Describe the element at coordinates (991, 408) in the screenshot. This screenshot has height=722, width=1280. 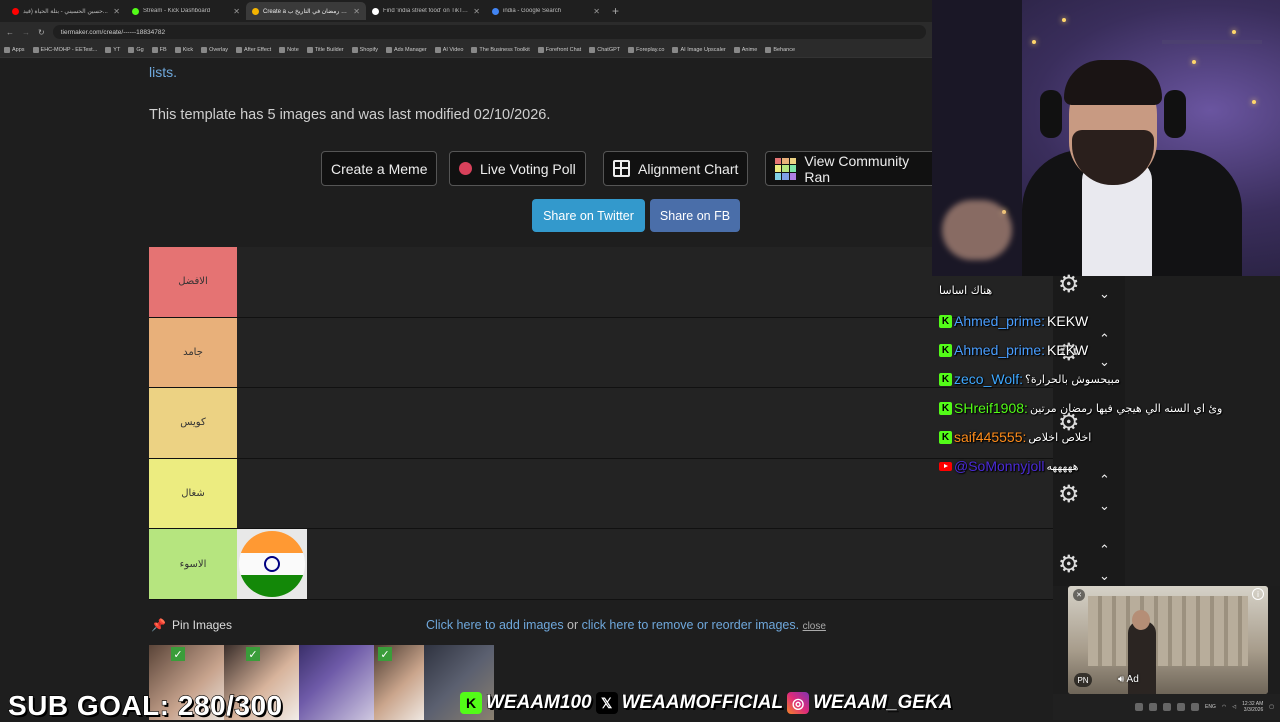
I see `chat-username: SHreif1908:` at that location.